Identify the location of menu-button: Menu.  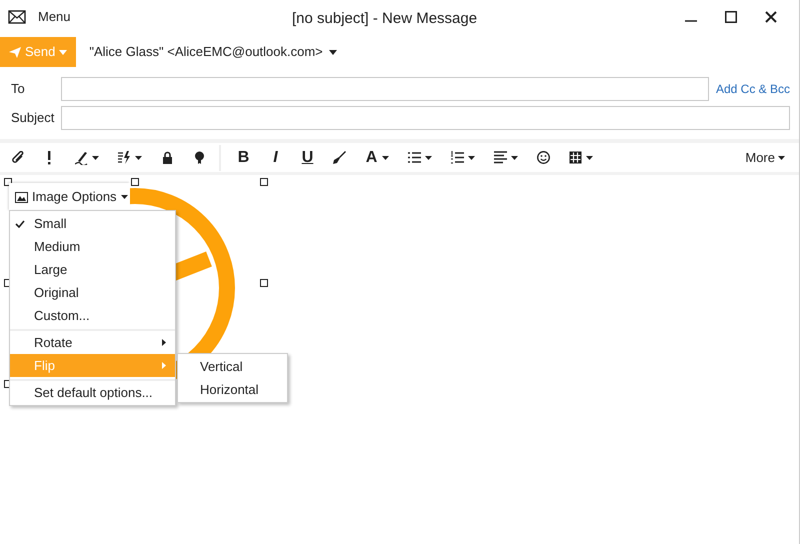
(54, 17).